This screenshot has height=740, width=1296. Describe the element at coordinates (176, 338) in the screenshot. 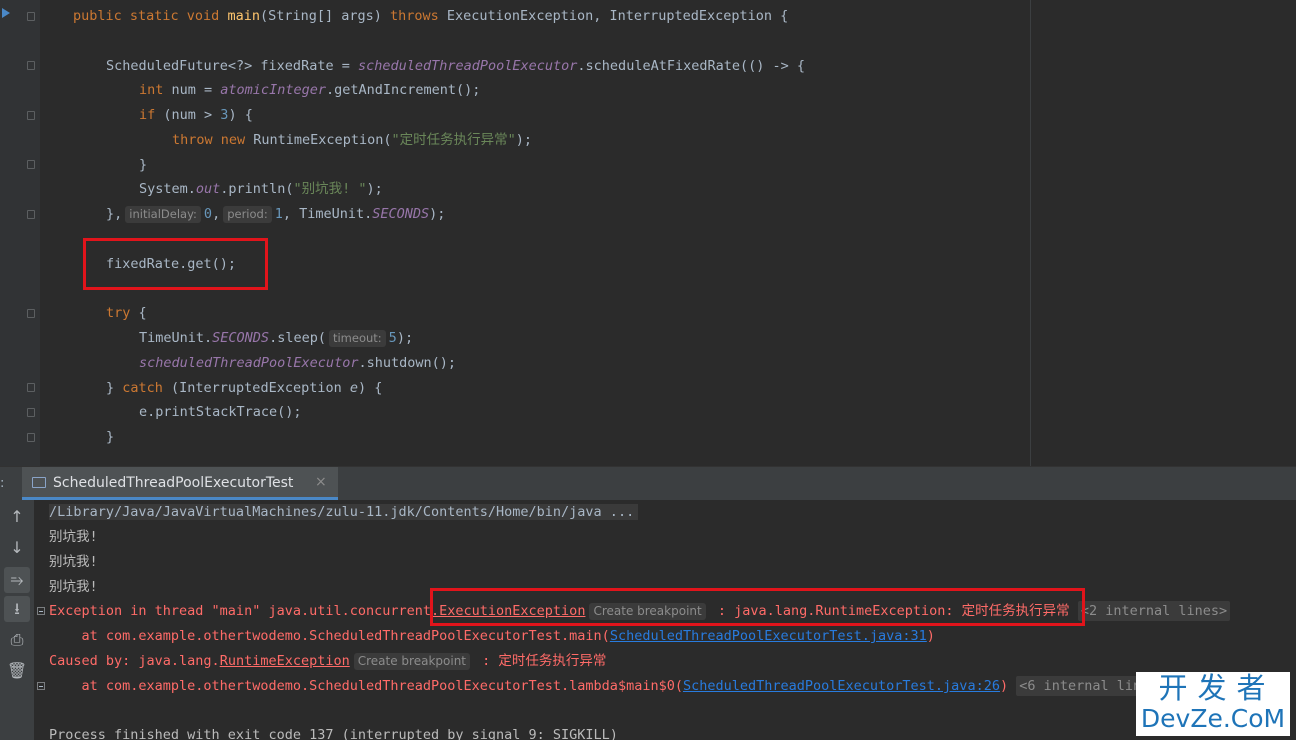

I see `code-token: TimeUnit.` at that location.